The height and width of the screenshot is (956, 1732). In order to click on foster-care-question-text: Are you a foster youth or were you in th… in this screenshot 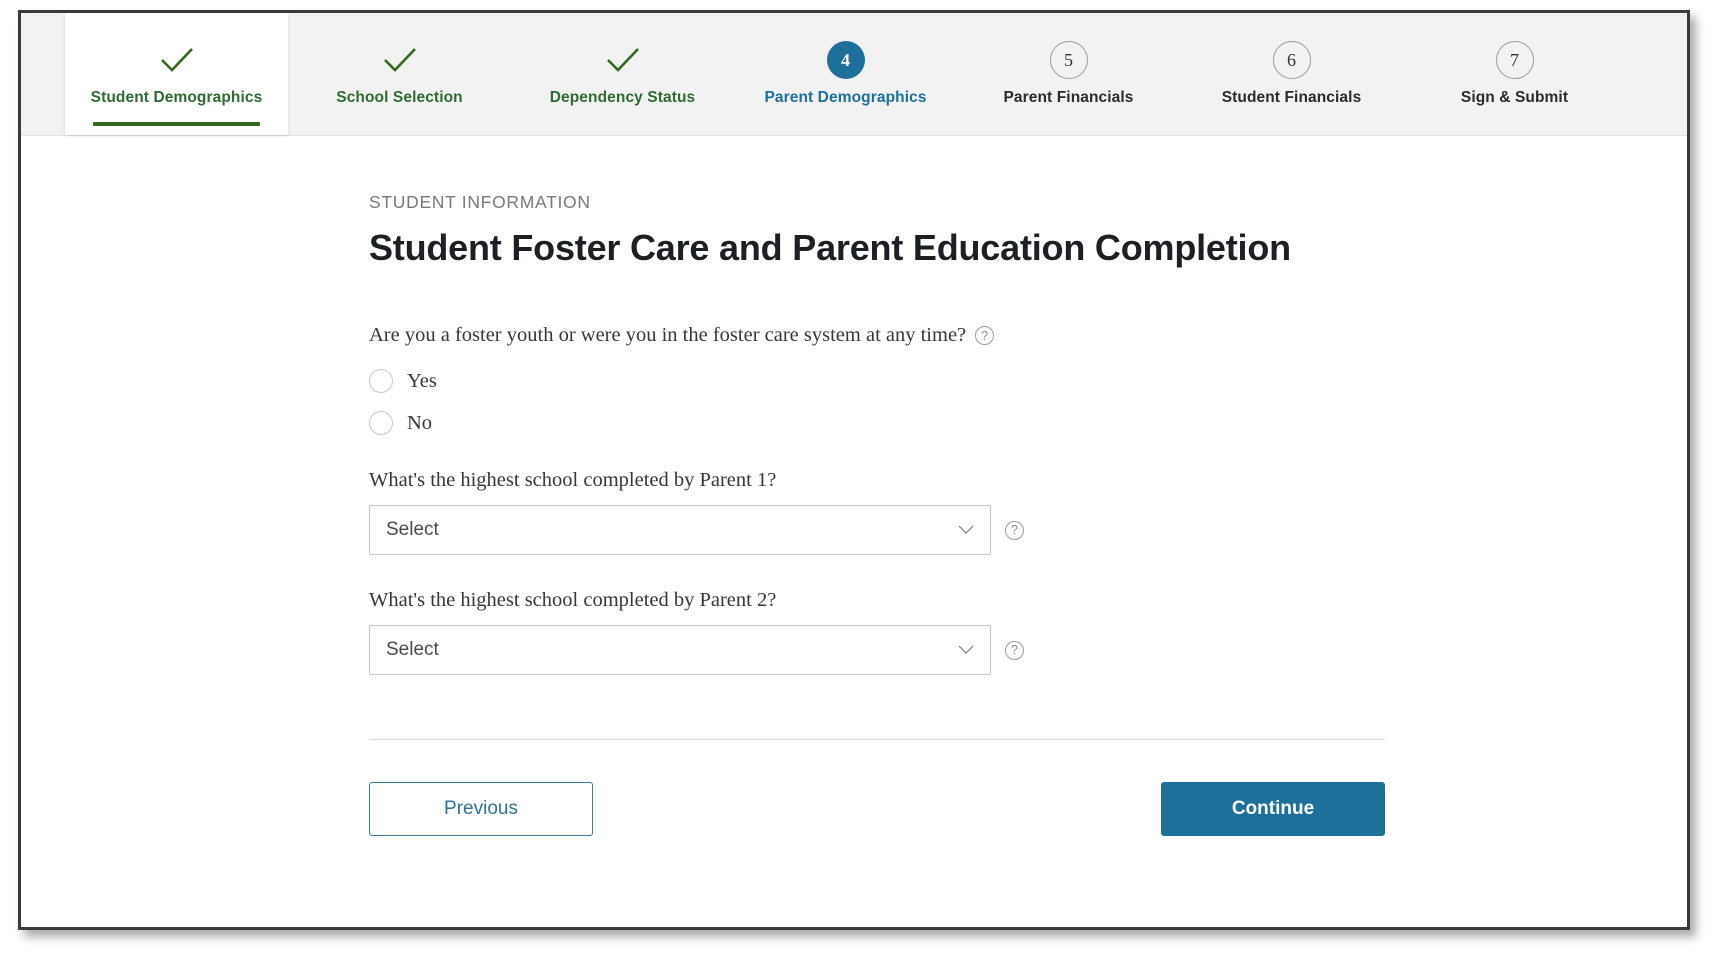, I will do `click(668, 335)`.